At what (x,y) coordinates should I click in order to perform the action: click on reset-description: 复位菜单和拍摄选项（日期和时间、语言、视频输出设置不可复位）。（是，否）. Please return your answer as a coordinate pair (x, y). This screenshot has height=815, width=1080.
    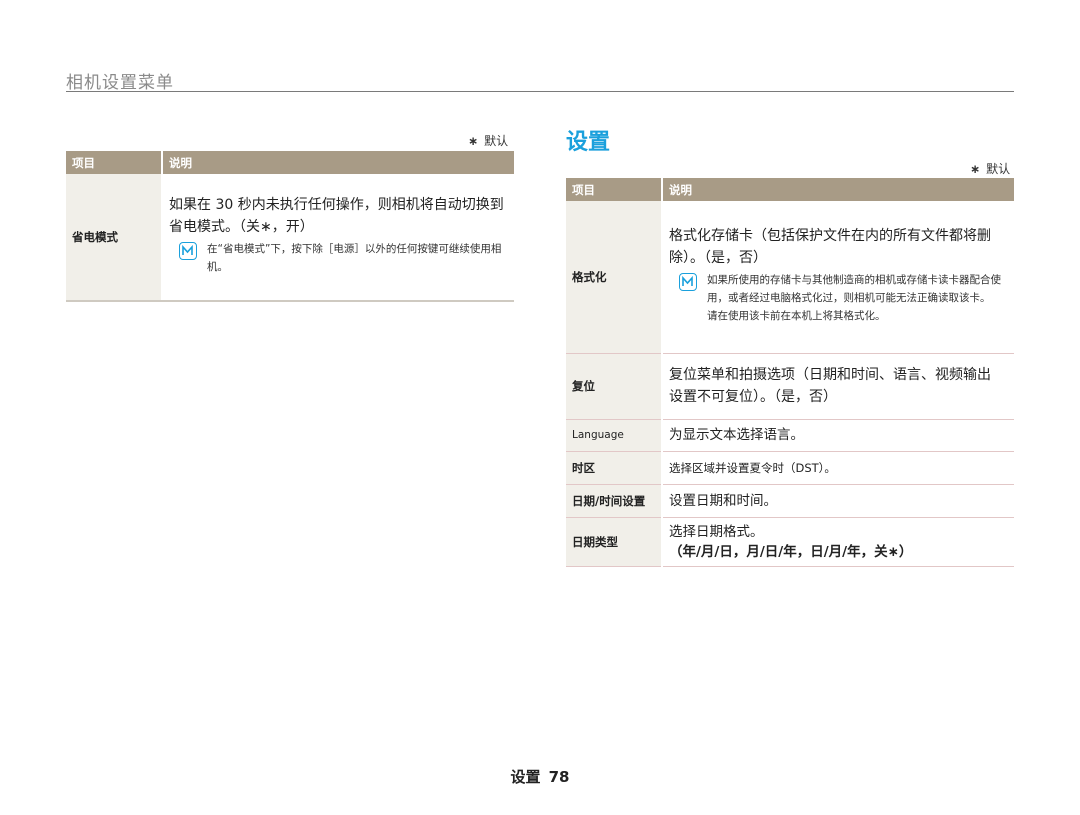
    Looking at the image, I should click on (838, 386).